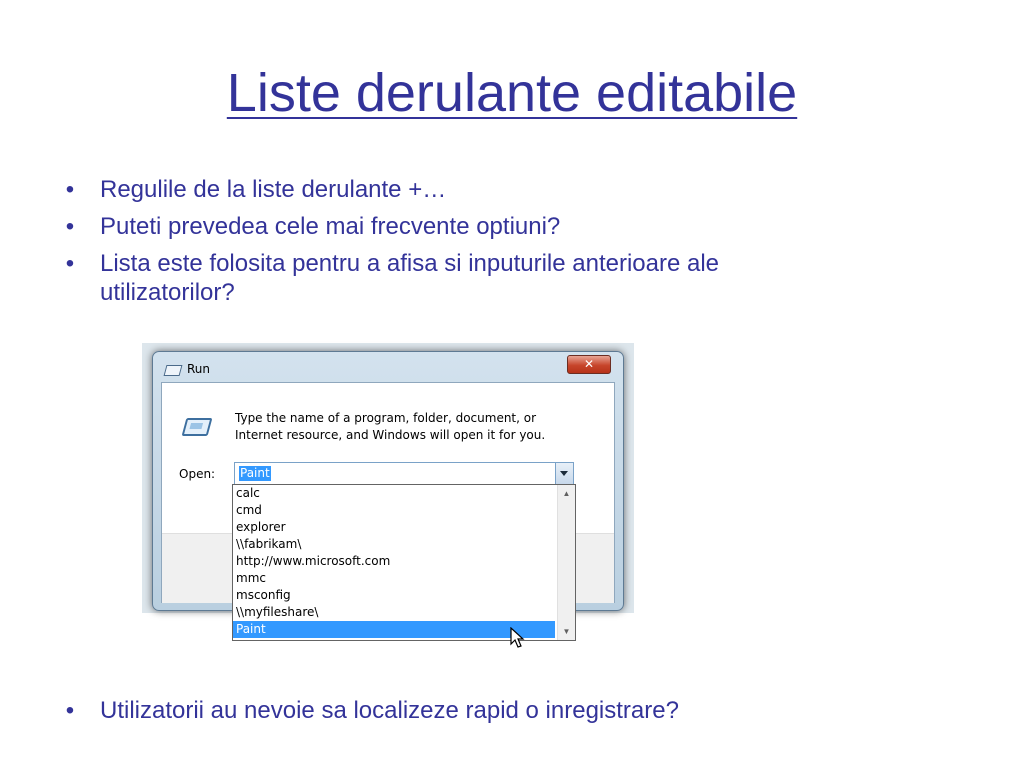  What do you see at coordinates (566, 562) in the screenshot?
I see `dropdown-scrollbar: ▲ ▼` at bounding box center [566, 562].